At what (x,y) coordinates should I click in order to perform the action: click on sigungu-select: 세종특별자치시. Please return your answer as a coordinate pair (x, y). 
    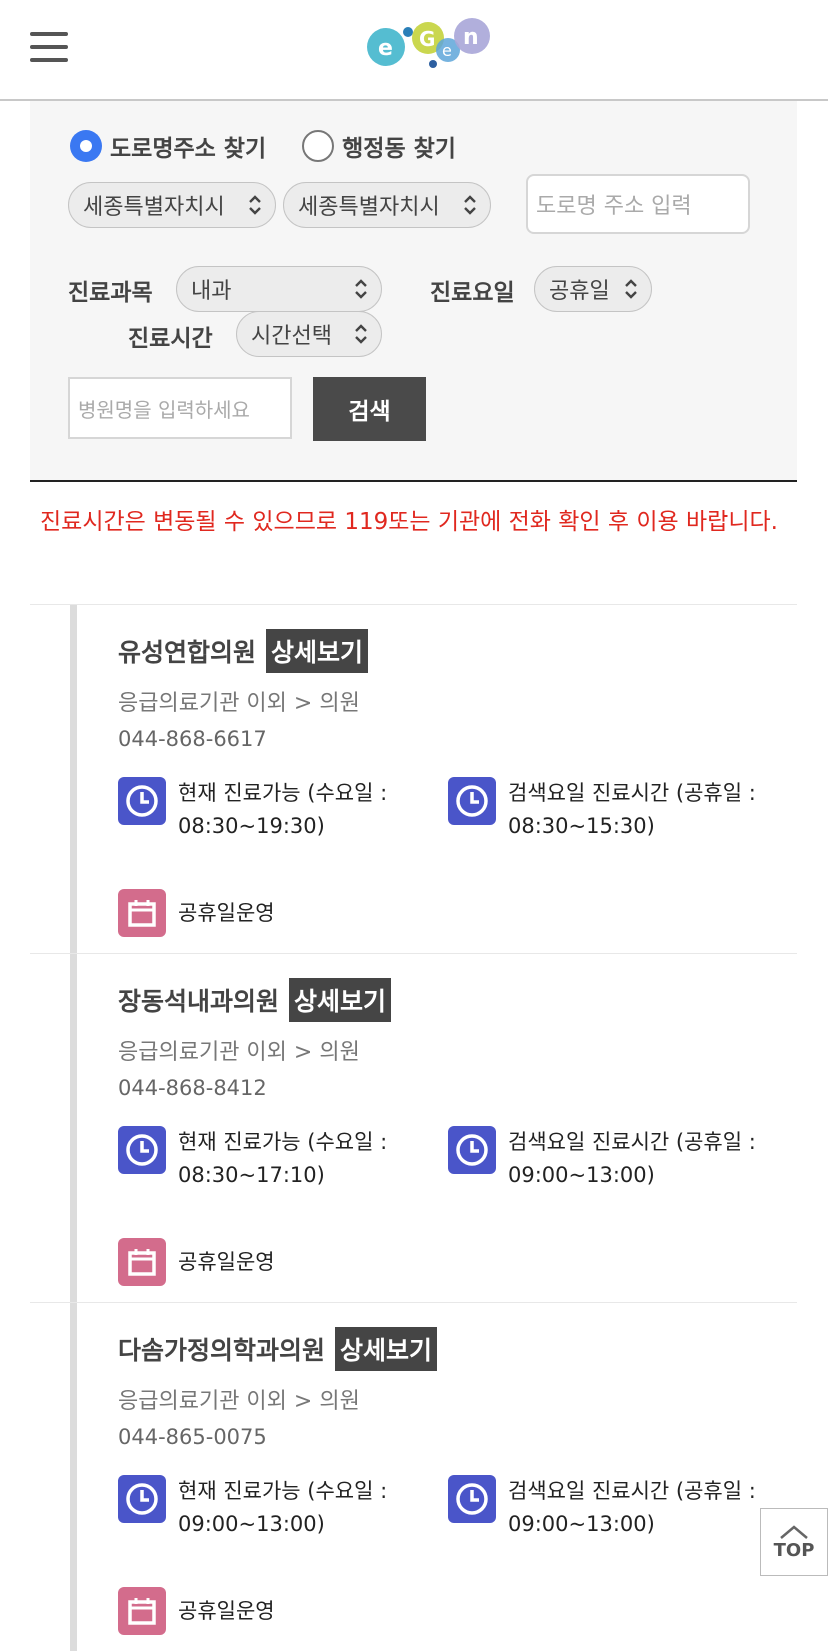
    Looking at the image, I should click on (387, 205).